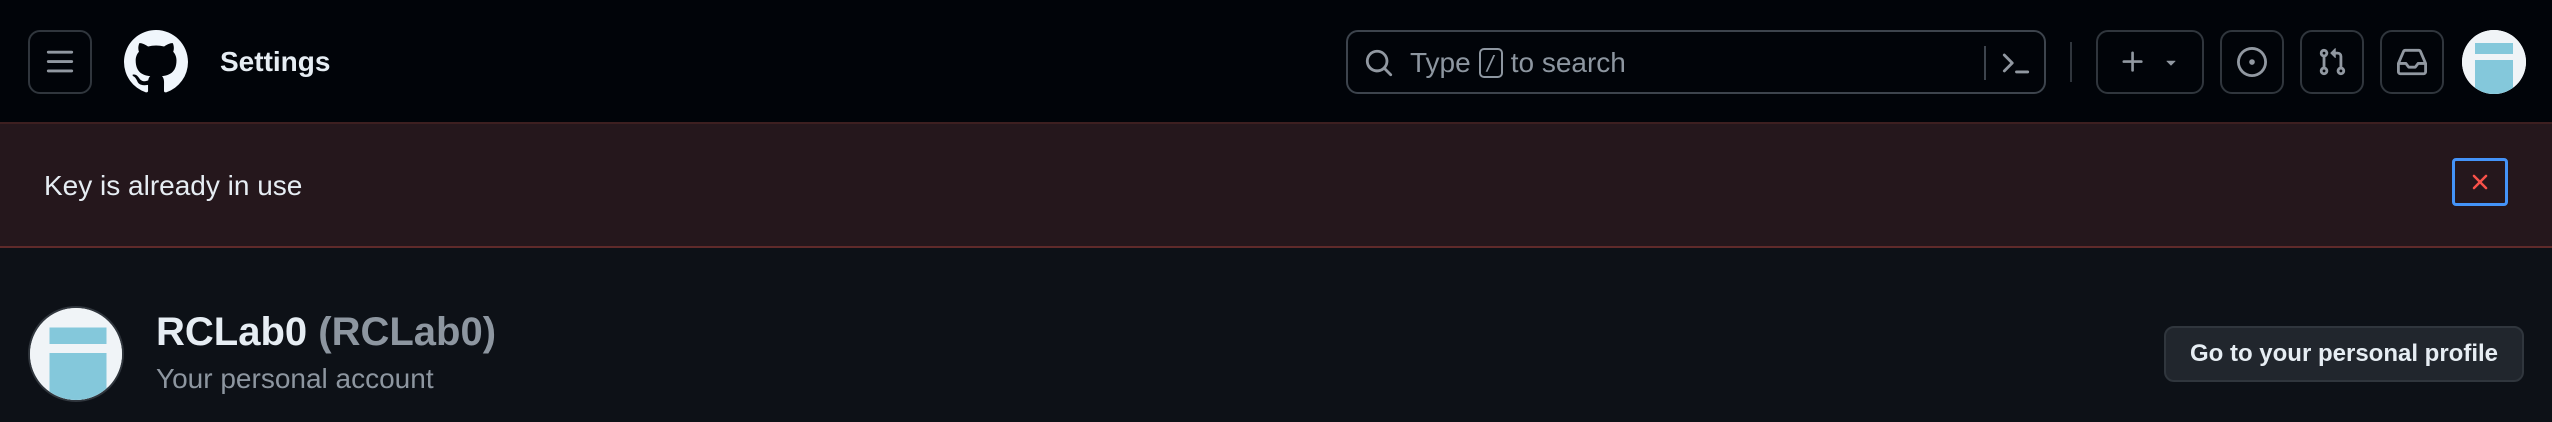 This screenshot has width=2552, height=422. I want to click on github-home-link, so click(156, 62).